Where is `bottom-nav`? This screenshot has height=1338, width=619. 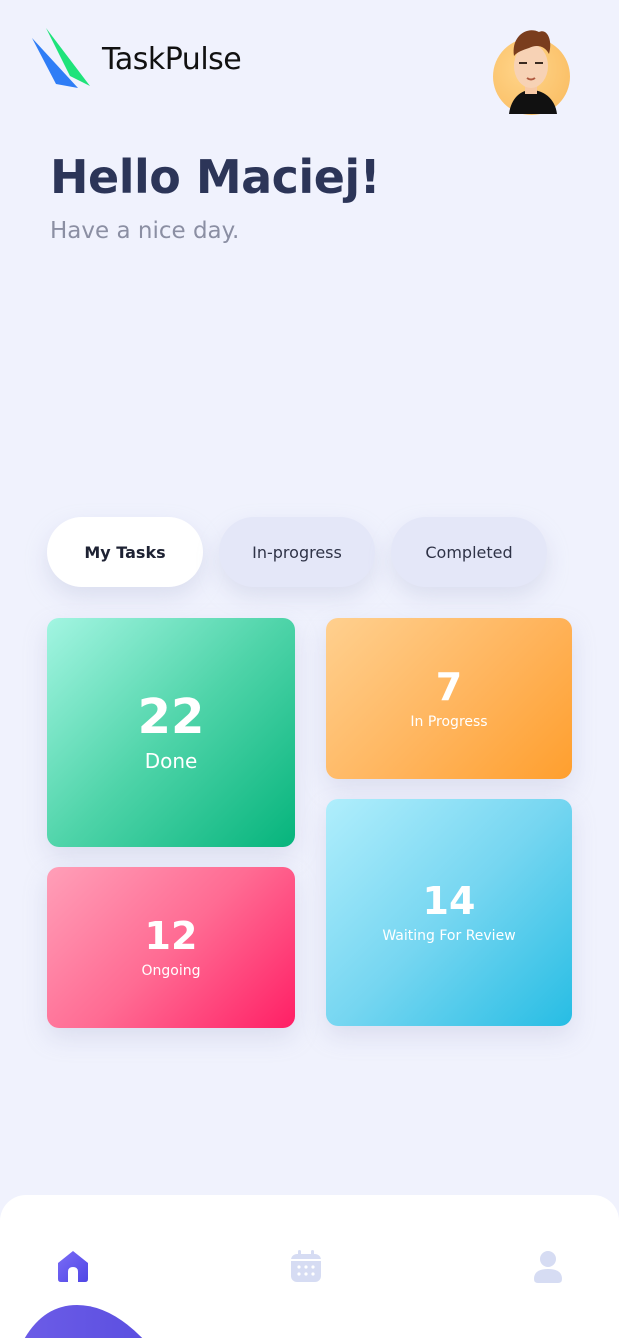 bottom-nav is located at coordinates (309, 1266).